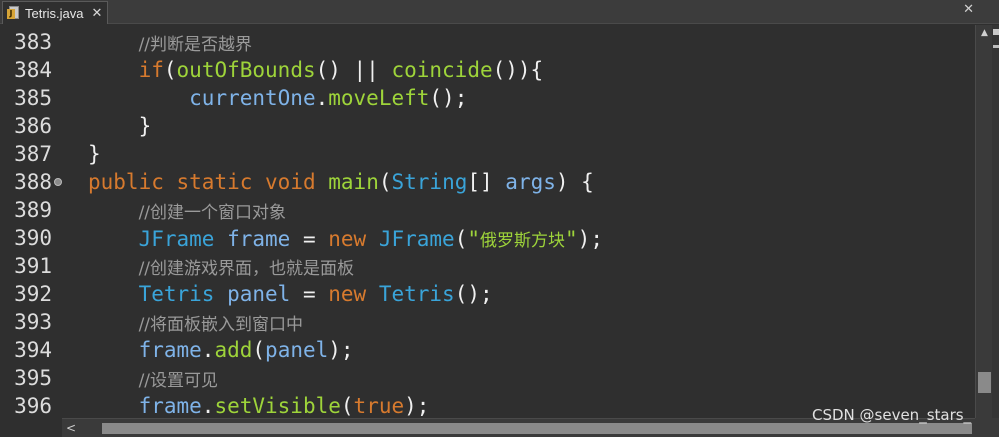  What do you see at coordinates (353, 182) in the screenshot?
I see `method-name: main` at bounding box center [353, 182].